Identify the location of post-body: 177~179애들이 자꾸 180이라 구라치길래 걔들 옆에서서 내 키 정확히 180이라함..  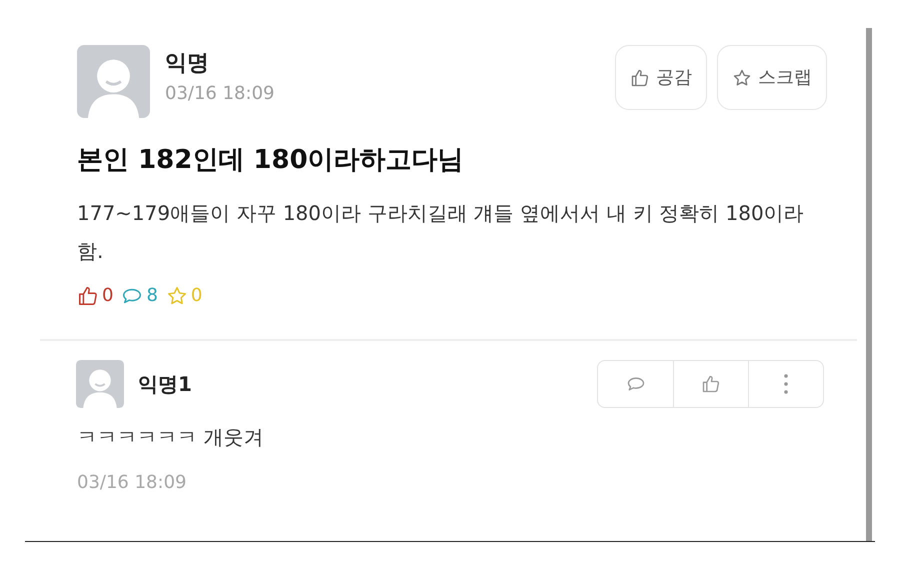
(441, 232).